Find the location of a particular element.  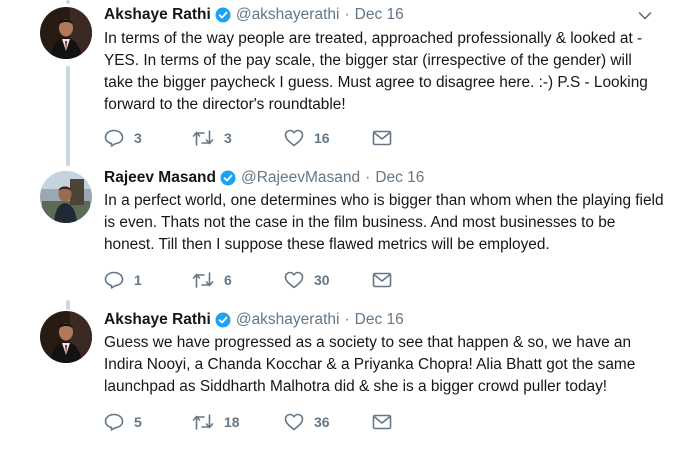

reply-count: 3 is located at coordinates (138, 138).